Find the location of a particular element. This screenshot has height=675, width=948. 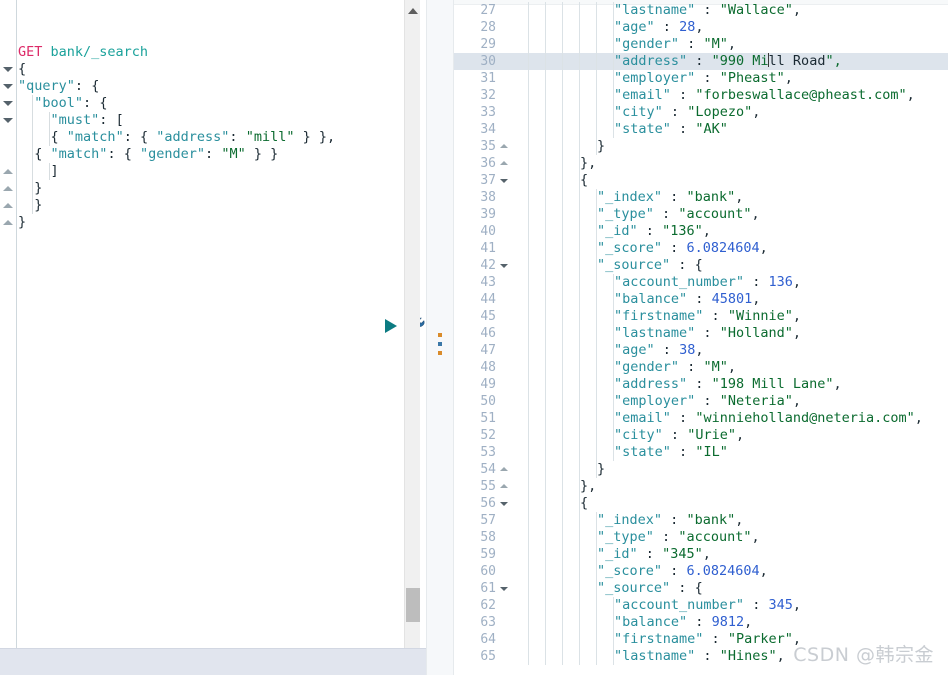

editor-vertical-scrollbar is located at coordinates (412, 328).